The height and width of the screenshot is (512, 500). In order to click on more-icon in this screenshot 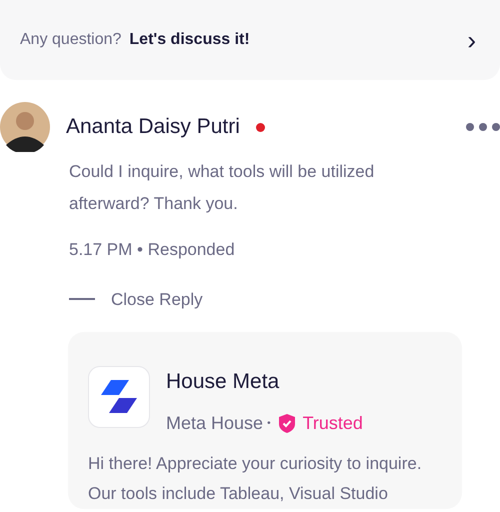, I will do `click(483, 126)`.